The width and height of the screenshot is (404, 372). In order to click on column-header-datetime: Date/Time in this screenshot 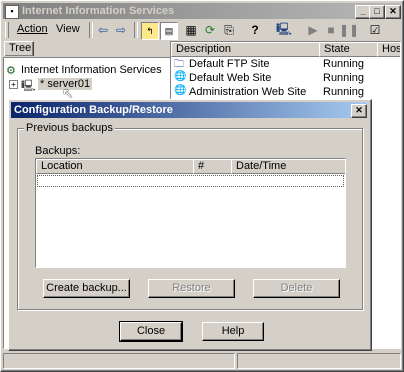, I will do `click(288, 166)`.